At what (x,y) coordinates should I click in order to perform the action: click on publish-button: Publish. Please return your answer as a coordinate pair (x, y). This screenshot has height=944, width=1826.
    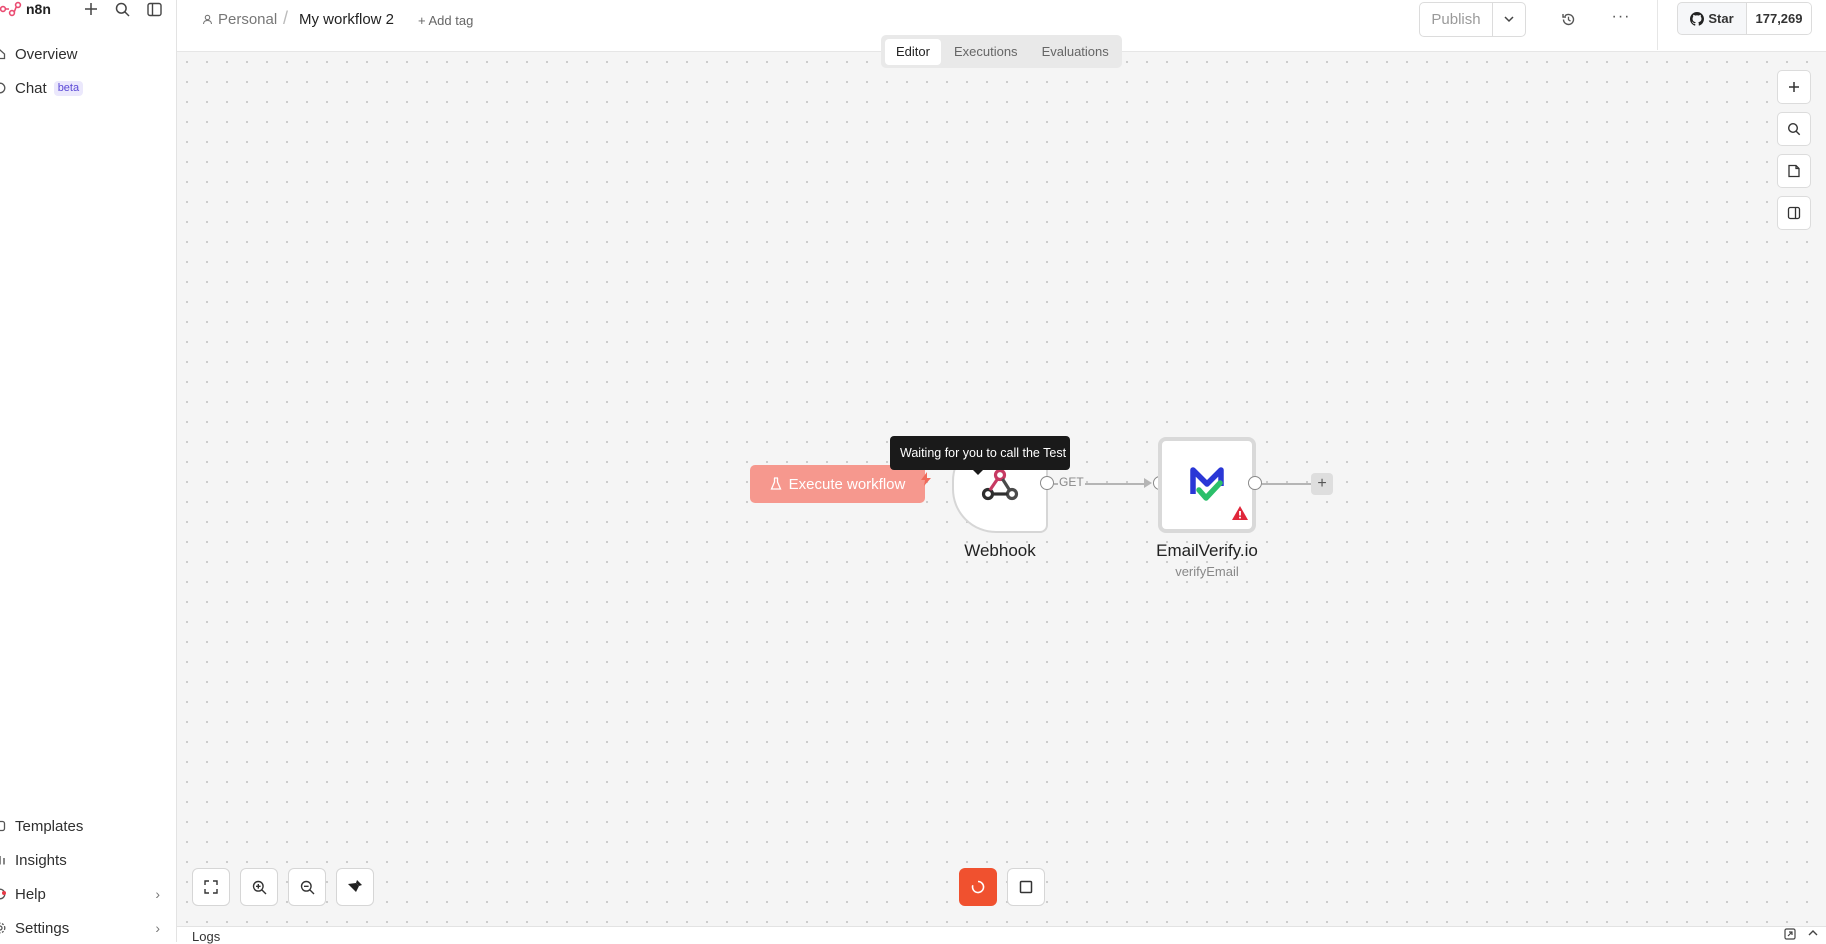
    Looking at the image, I should click on (1456, 19).